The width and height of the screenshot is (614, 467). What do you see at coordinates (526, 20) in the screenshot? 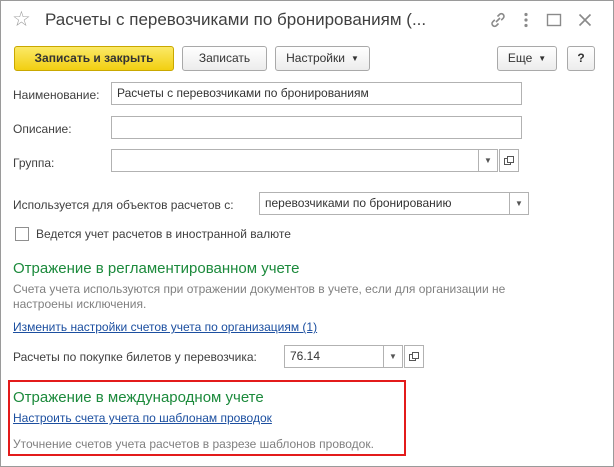
I see `more-dots-icon` at bounding box center [526, 20].